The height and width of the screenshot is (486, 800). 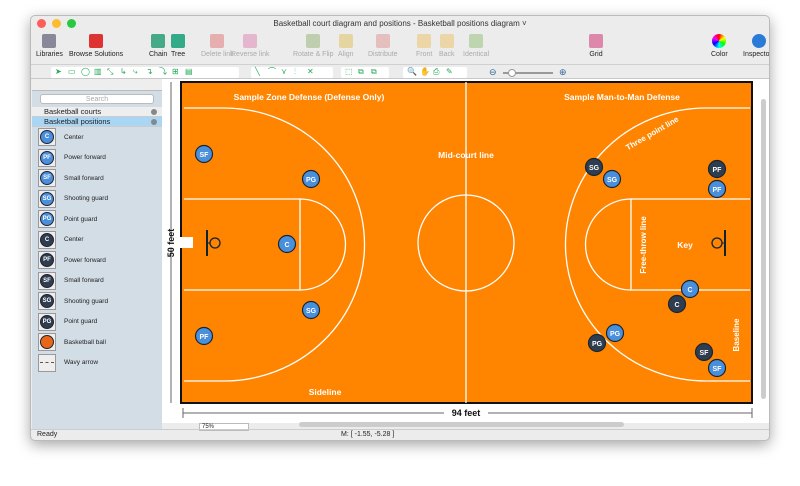 What do you see at coordinates (596, 45) in the screenshot?
I see `toolbar-grid-button: Grid` at bounding box center [596, 45].